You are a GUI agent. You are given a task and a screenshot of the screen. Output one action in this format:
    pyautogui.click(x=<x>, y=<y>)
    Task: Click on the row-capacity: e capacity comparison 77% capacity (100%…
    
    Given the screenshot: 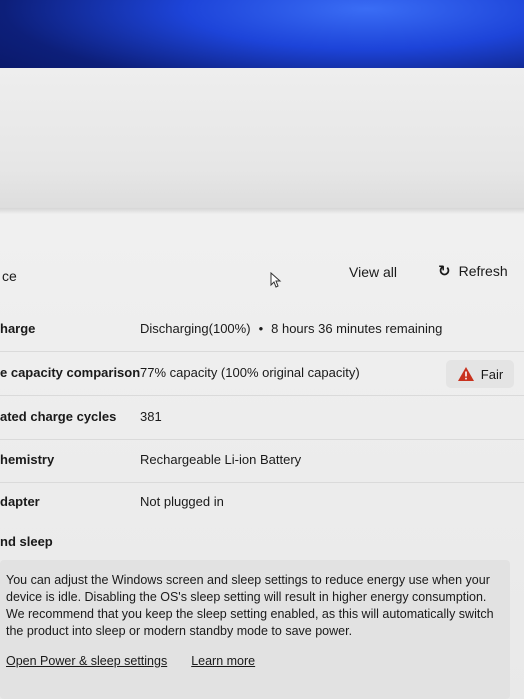 What is the action you would take?
    pyautogui.click(x=262, y=374)
    